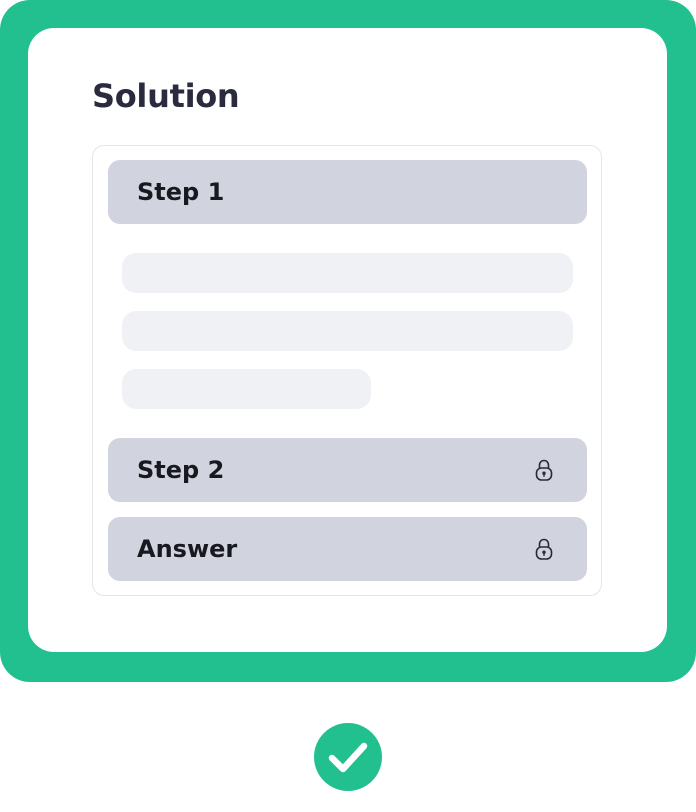 This screenshot has height=812, width=696. I want to click on answer-label: Answer, so click(187, 549).